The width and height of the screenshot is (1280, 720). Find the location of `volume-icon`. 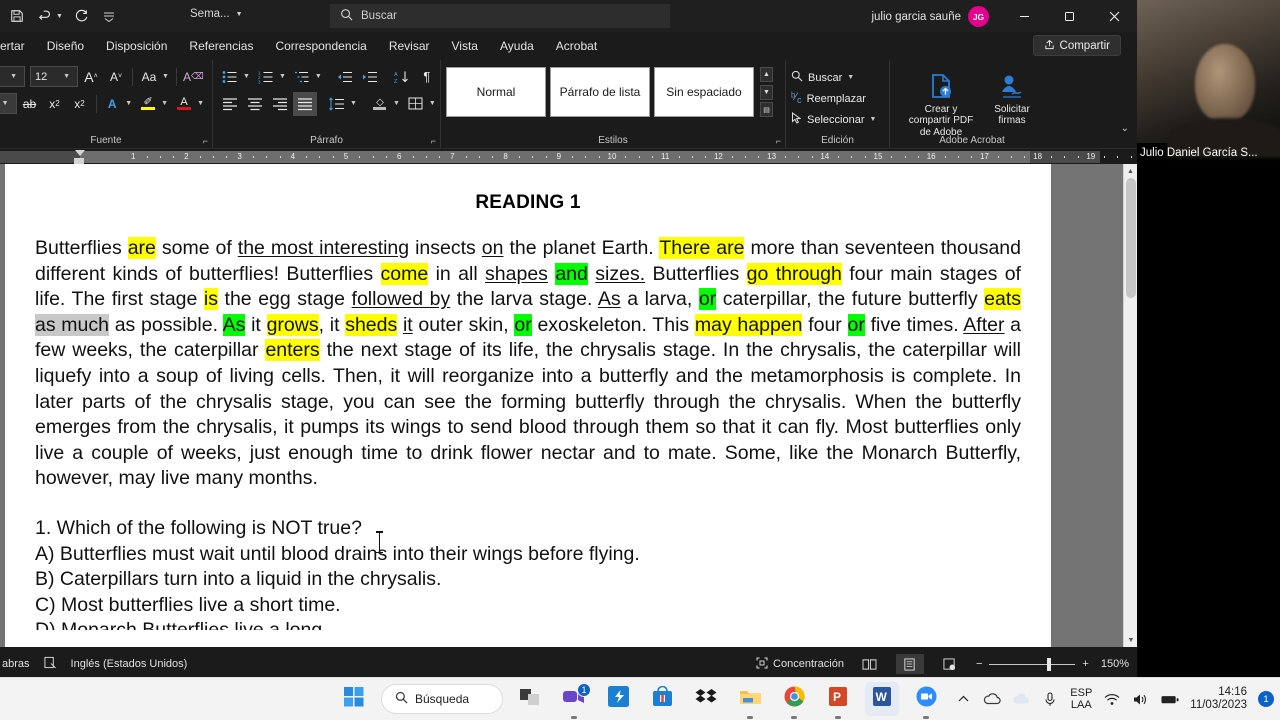

volume-icon is located at coordinates (1141, 699).